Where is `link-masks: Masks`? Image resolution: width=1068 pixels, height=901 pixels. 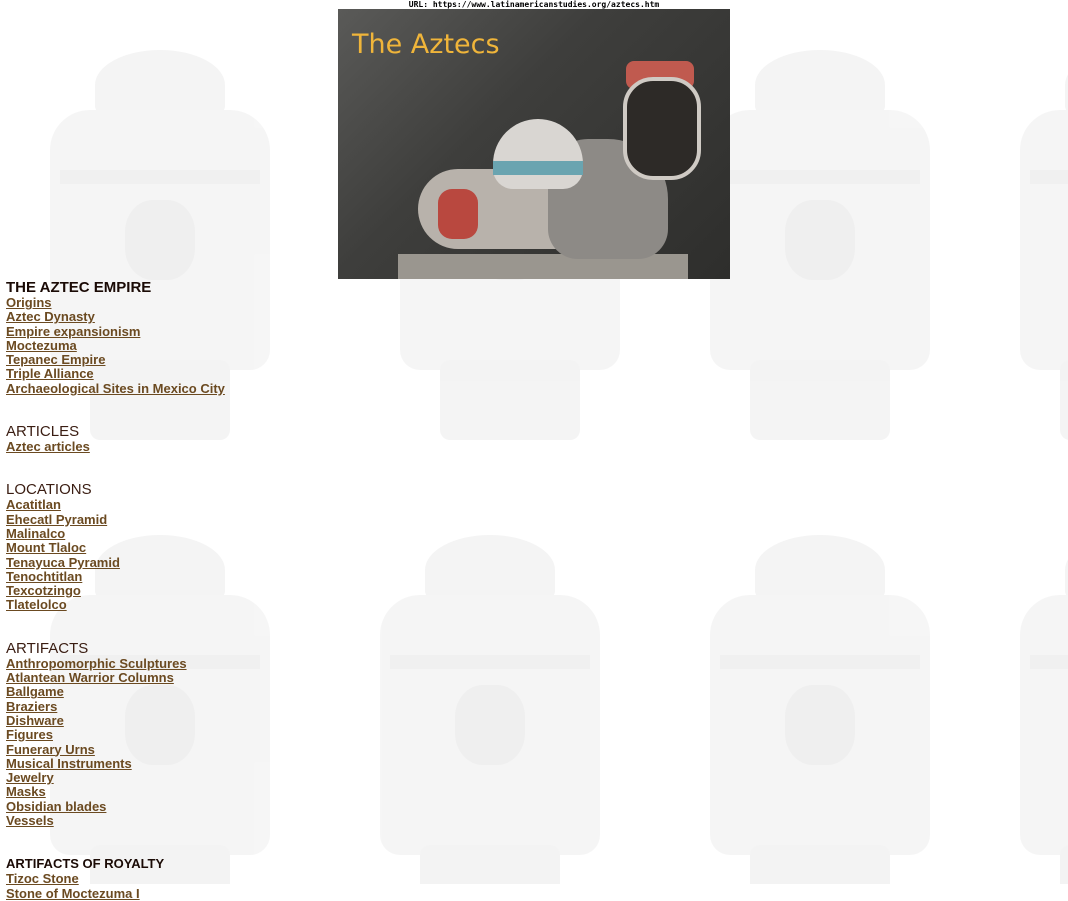 link-masks: Masks is located at coordinates (115, 792).